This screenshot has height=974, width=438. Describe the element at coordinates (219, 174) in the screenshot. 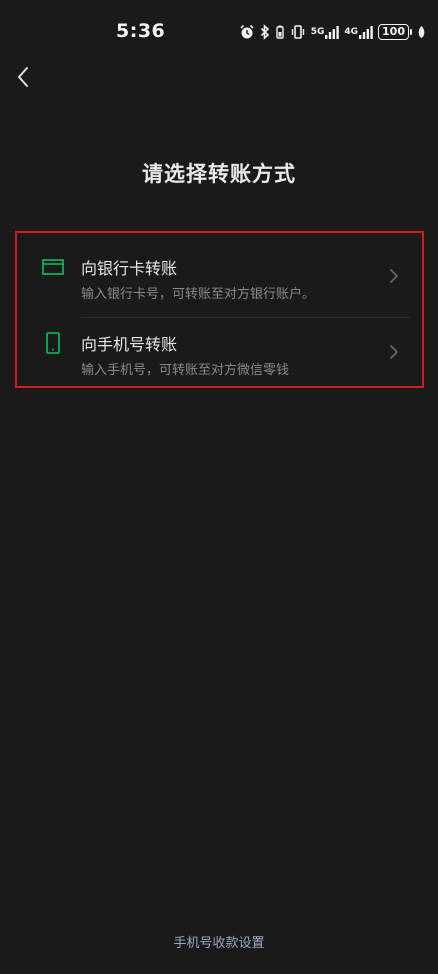

I see `page-title: 请选择转账方式` at that location.